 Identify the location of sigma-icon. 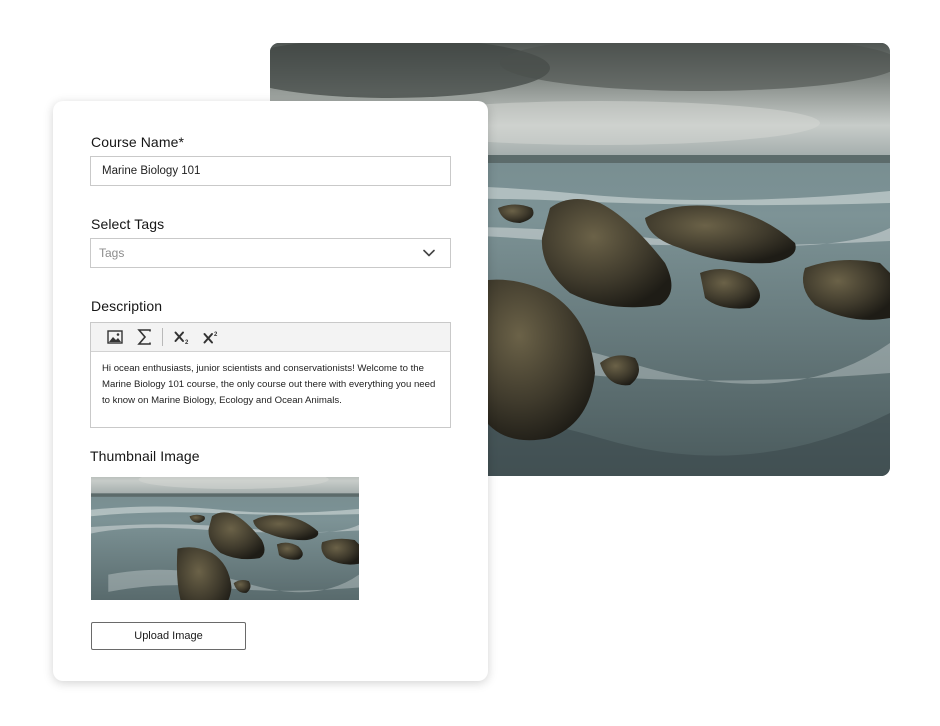
(143, 337).